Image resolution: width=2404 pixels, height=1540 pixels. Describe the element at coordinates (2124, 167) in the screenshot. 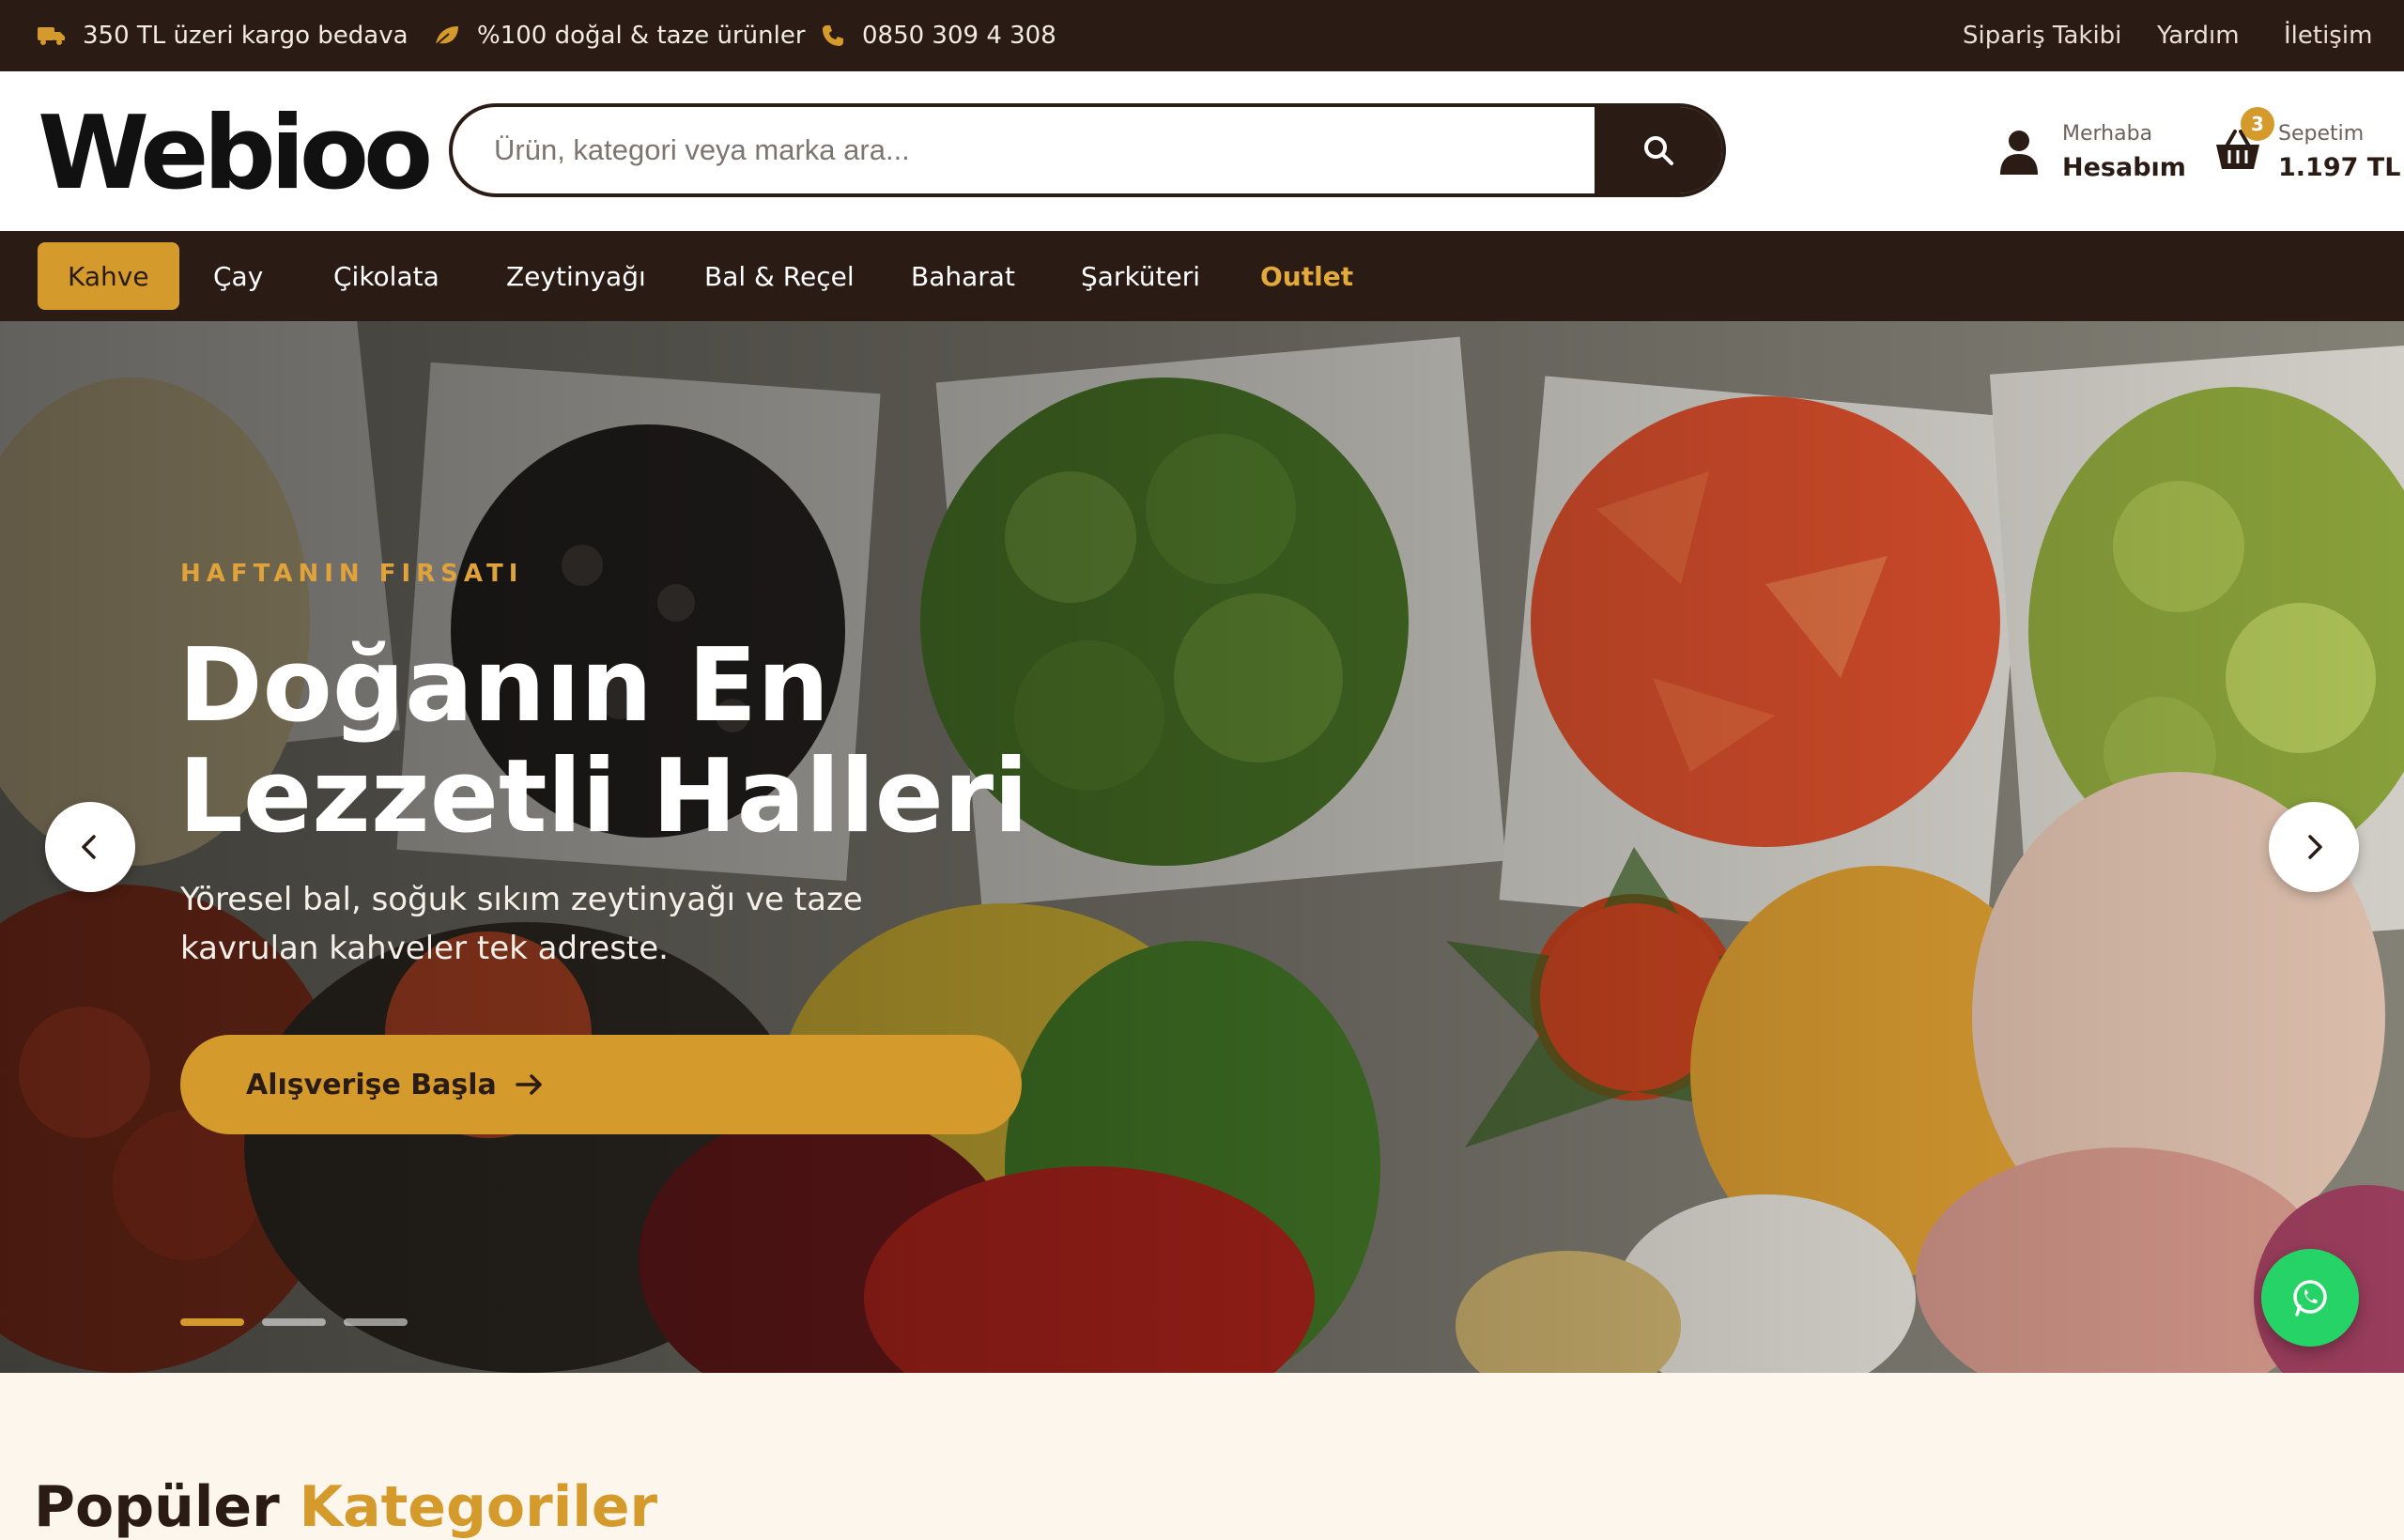

I see `account-label: Hesabım` at that location.